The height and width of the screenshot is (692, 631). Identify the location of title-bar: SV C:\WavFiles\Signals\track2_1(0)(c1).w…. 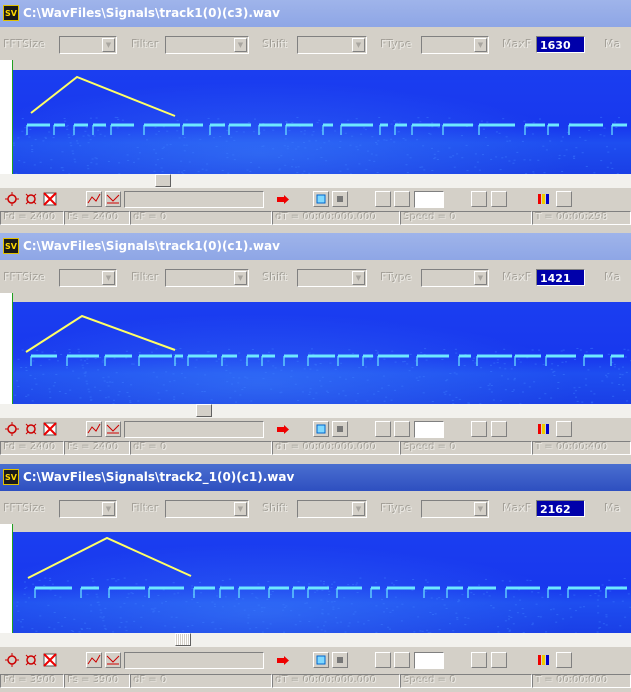
(315, 477).